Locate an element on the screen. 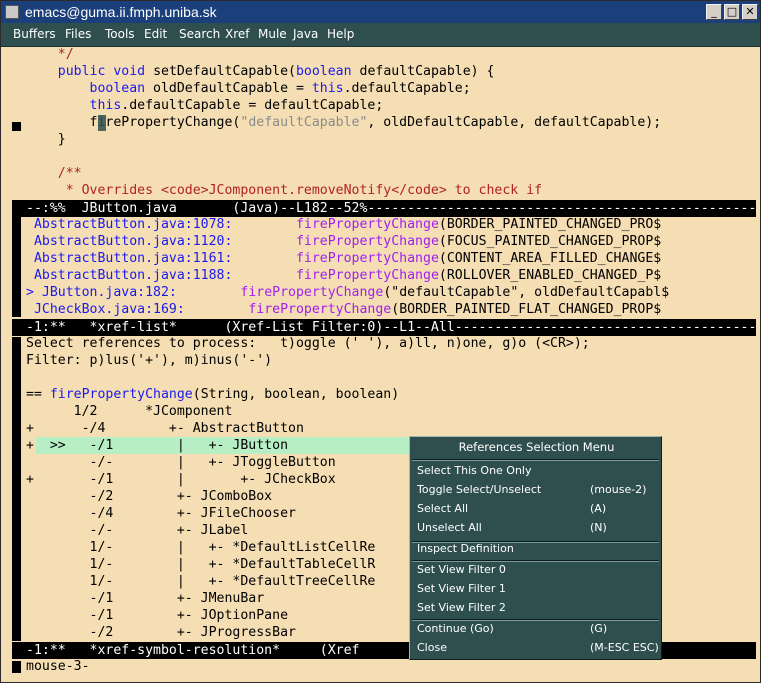  text-segment: oldDefaultCapable = is located at coordinates (228, 88).